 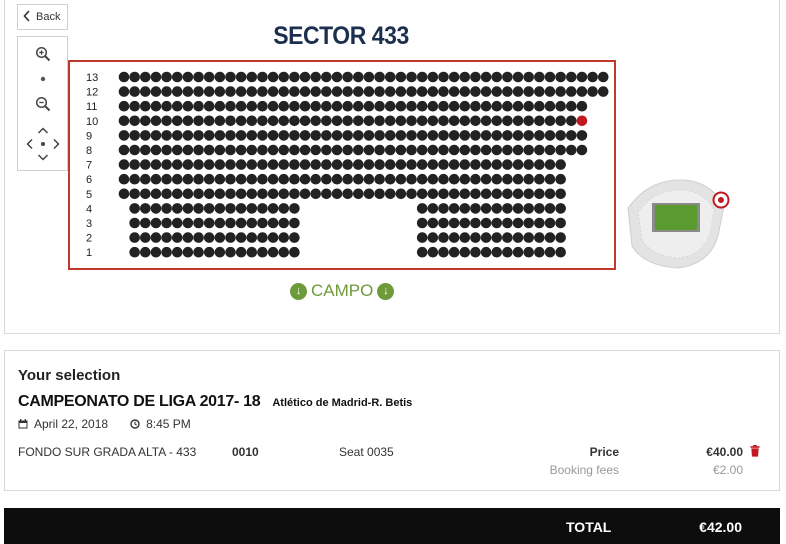 I want to click on zoom-out-icon, so click(x=42, y=104).